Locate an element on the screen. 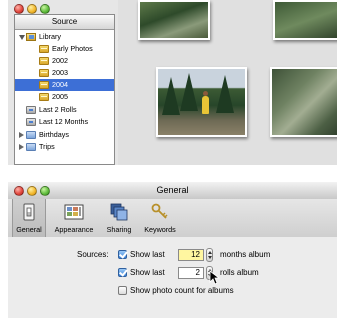 The height and width of the screenshot is (318, 337). show-last-months-checkbox is located at coordinates (122, 254).